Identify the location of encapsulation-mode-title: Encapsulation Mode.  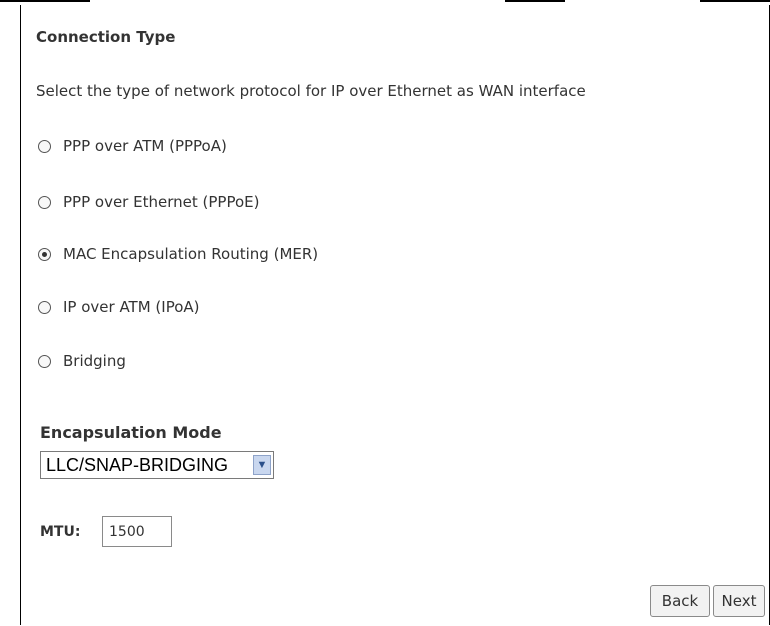
(131, 432).